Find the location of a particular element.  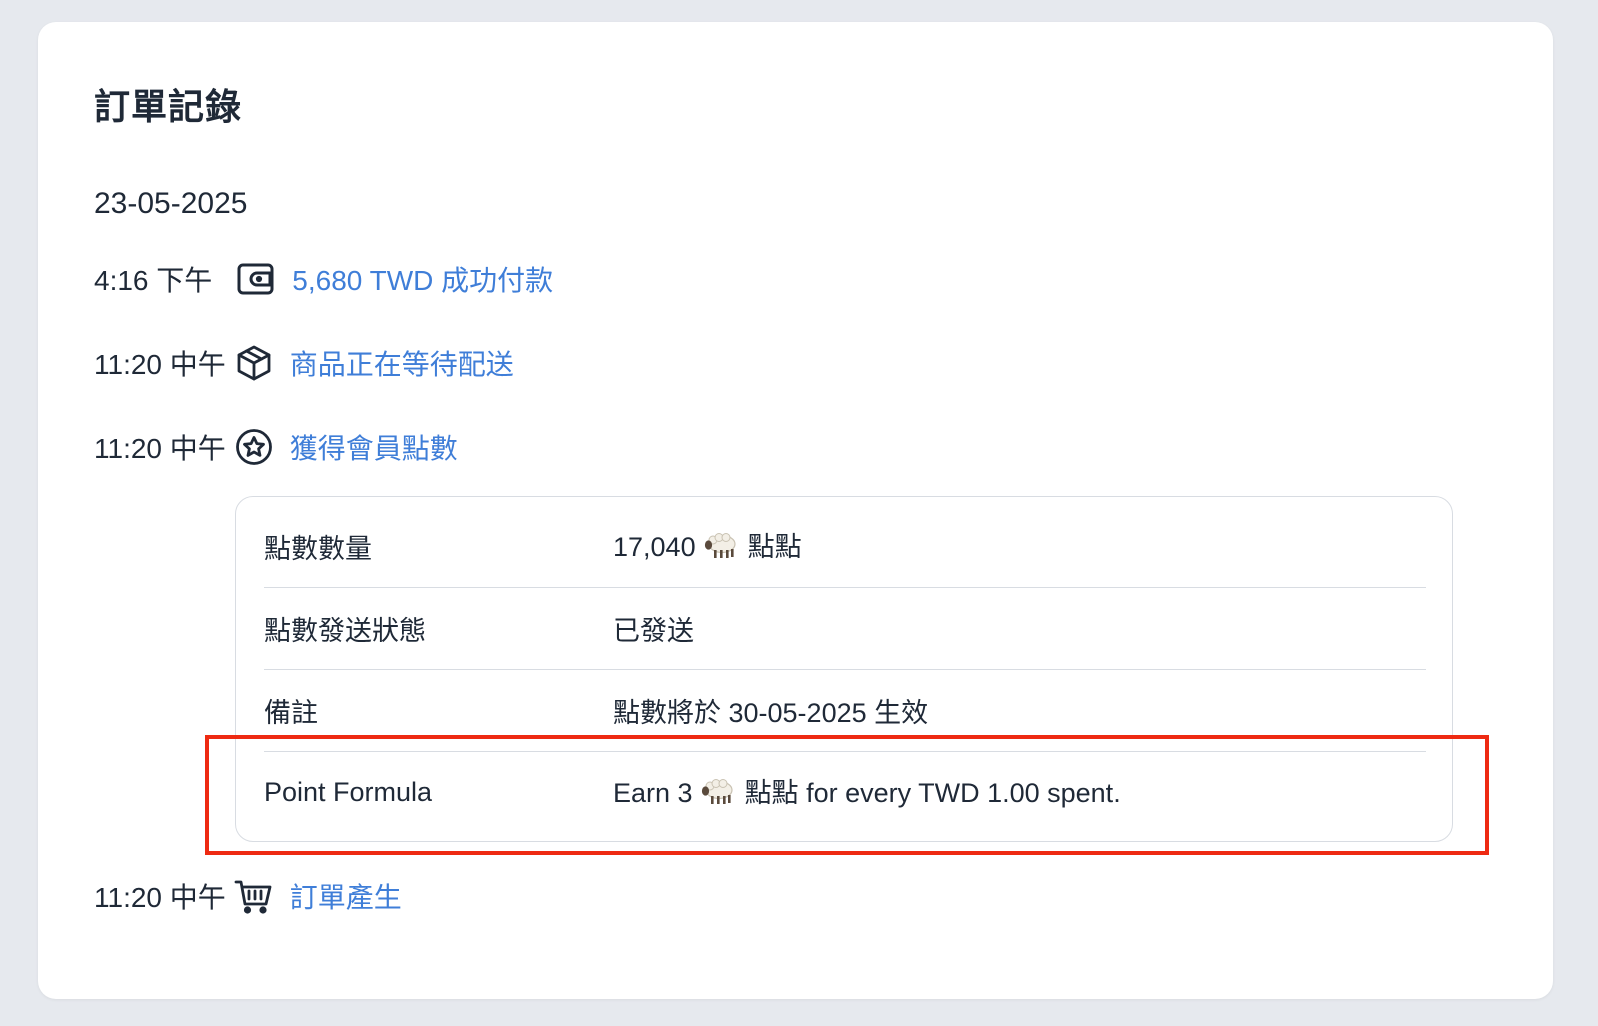

formula-prefix: Earn 3 is located at coordinates (653, 793).